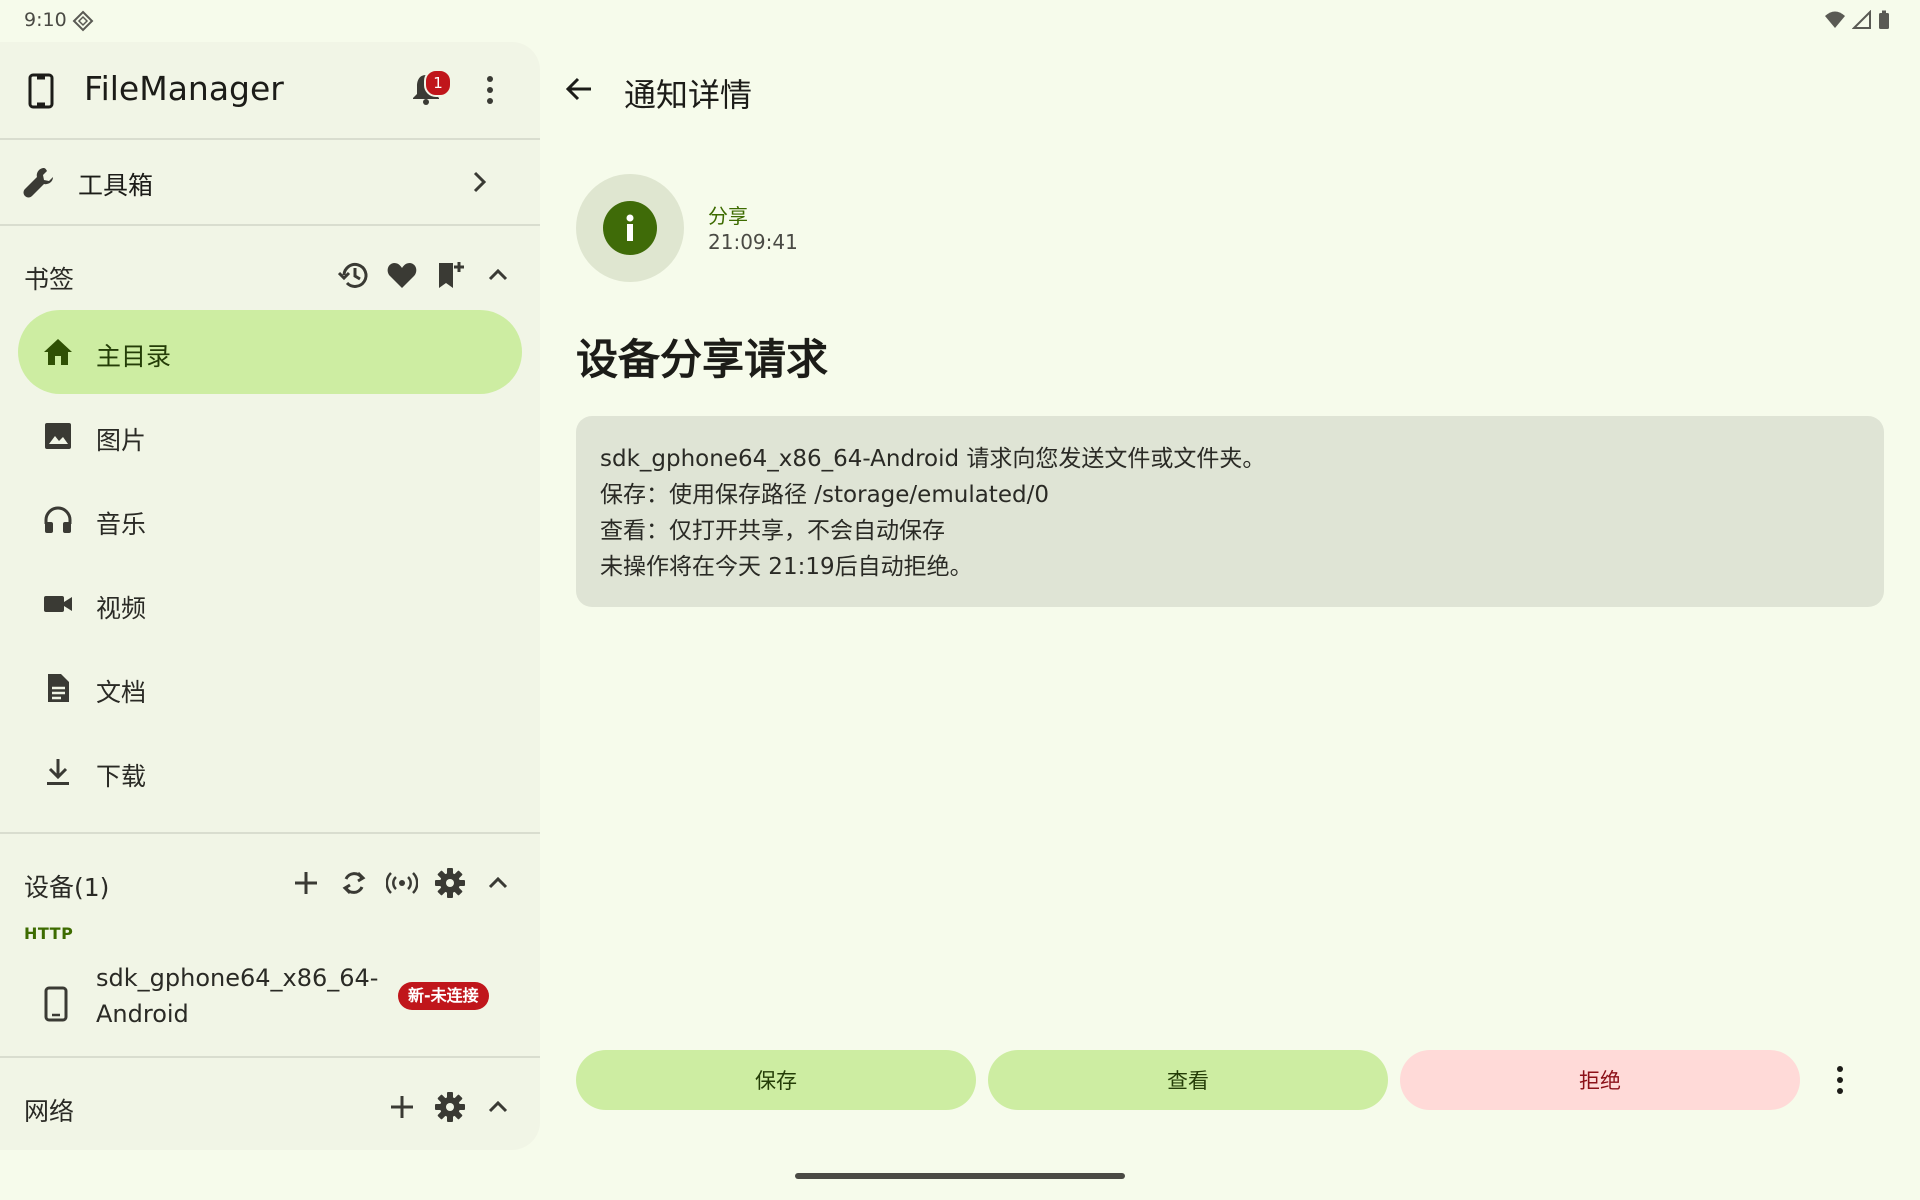 The width and height of the screenshot is (1920, 1200). What do you see at coordinates (41, 91) in the screenshot?
I see `phone-icon` at bounding box center [41, 91].